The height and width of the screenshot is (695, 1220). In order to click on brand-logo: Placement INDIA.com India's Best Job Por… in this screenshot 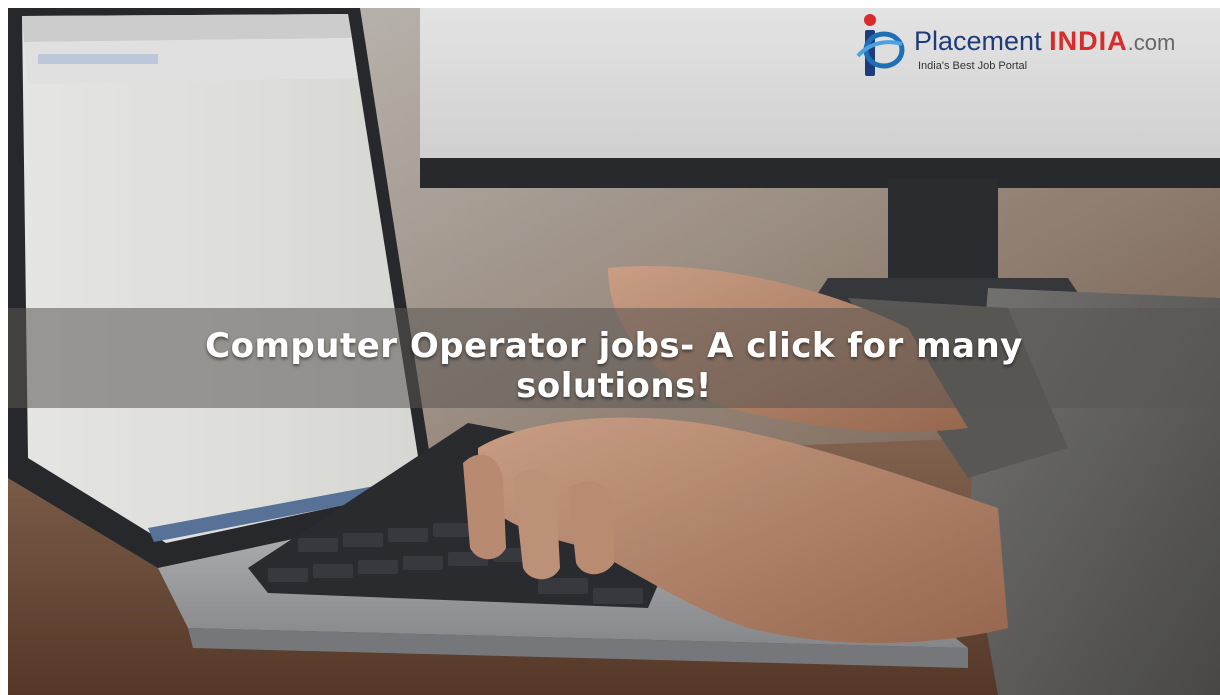, I will do `click(1032, 44)`.